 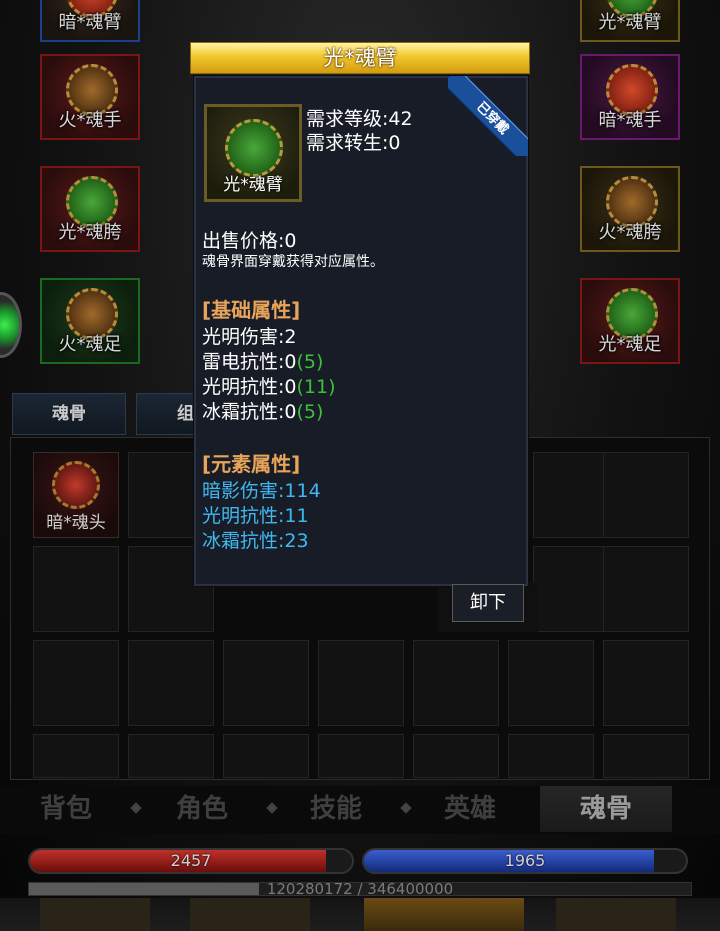 What do you see at coordinates (630, 120) in the screenshot?
I see `slot-label: 暗*魂手` at bounding box center [630, 120].